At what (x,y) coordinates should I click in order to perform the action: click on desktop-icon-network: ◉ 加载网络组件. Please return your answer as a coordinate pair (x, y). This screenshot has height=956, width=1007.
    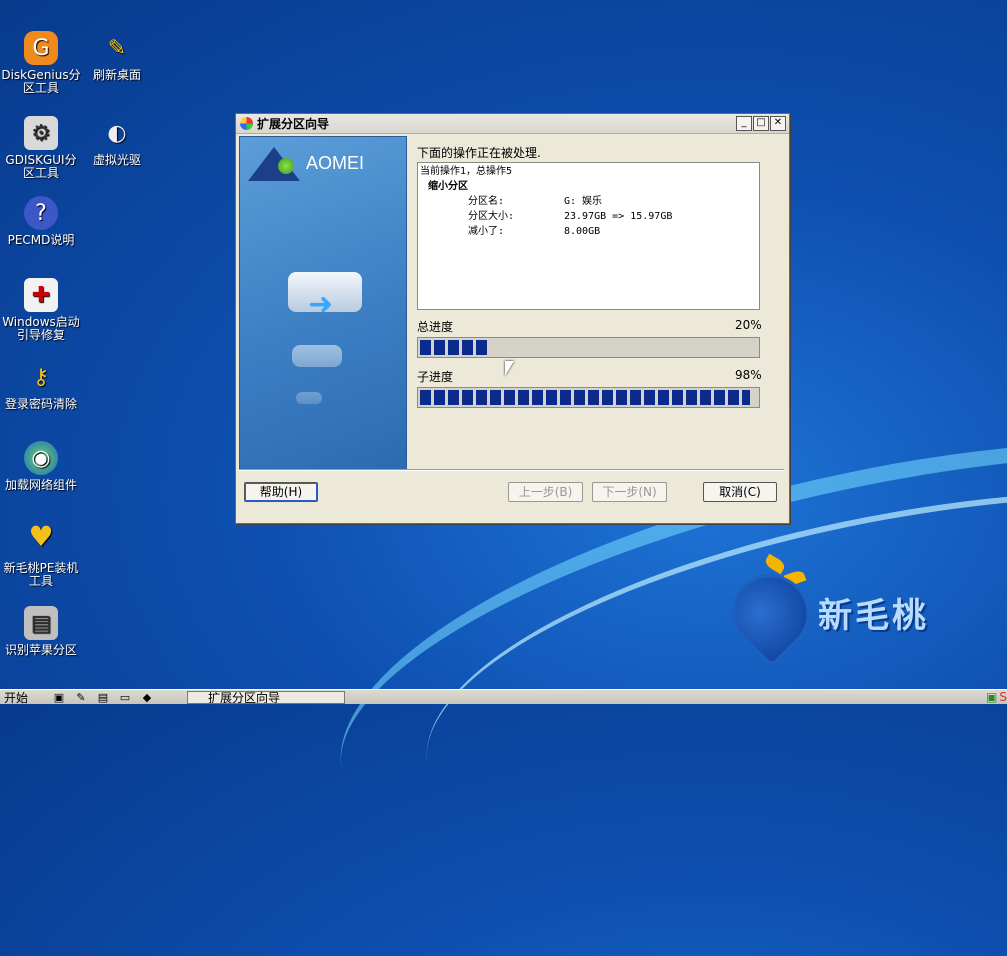
    Looking at the image, I should click on (41, 466).